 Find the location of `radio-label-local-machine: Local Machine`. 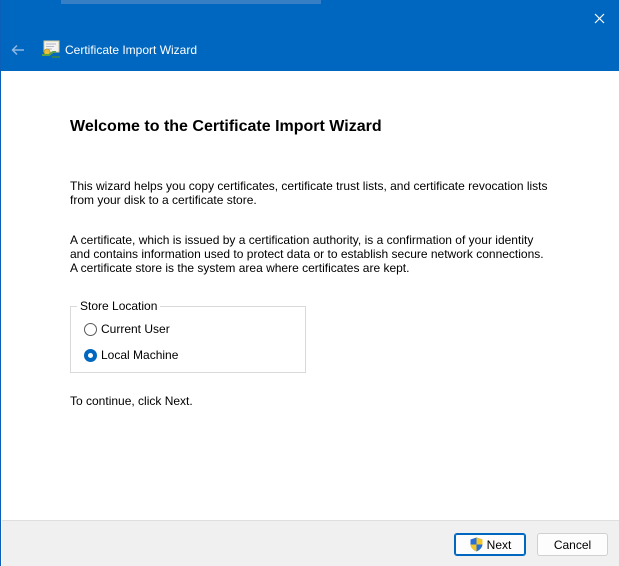

radio-label-local-machine: Local Machine is located at coordinates (140, 355).